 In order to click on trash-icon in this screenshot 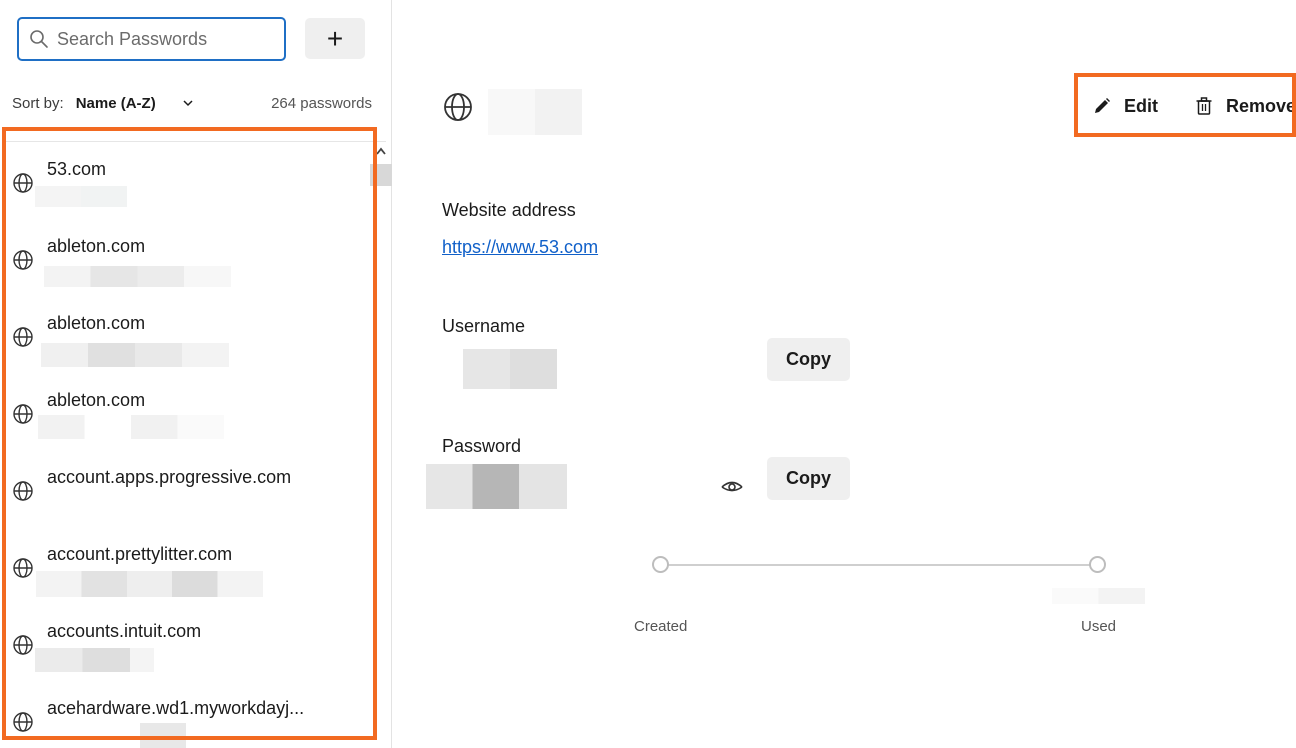, I will do `click(1204, 106)`.